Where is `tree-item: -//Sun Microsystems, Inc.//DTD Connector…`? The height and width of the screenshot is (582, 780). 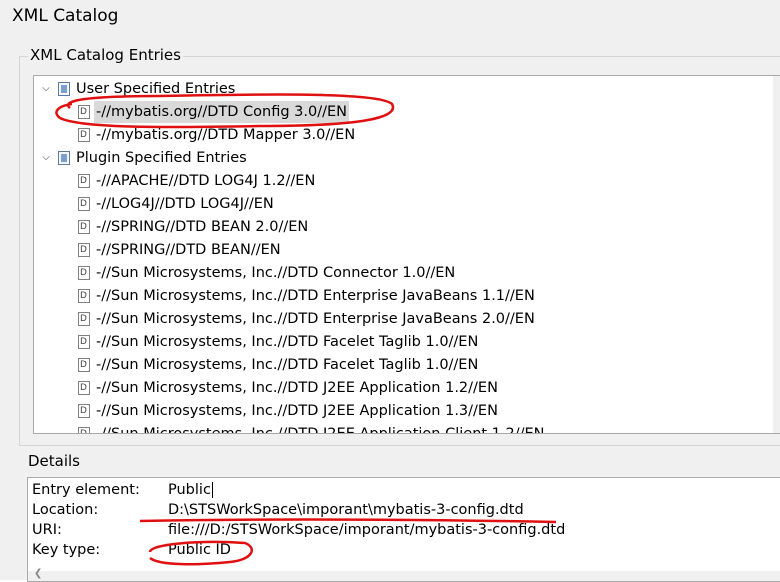
tree-item: -//Sun Microsystems, Inc.//DTD Connector… is located at coordinates (401, 273).